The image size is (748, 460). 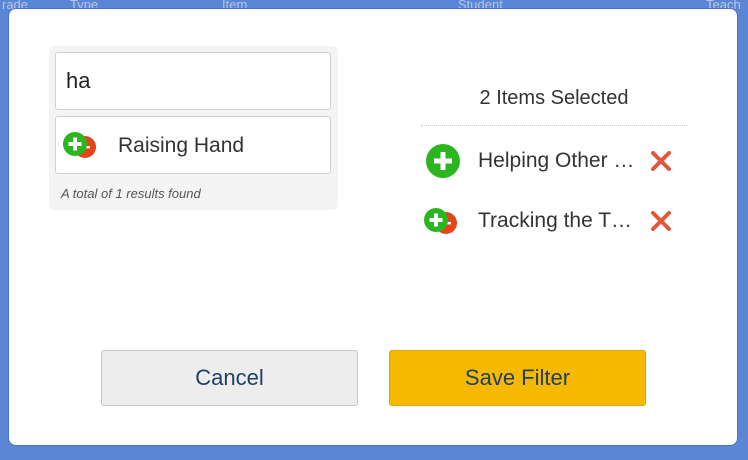 What do you see at coordinates (229, 378) in the screenshot?
I see `cancel-button: Cancel` at bounding box center [229, 378].